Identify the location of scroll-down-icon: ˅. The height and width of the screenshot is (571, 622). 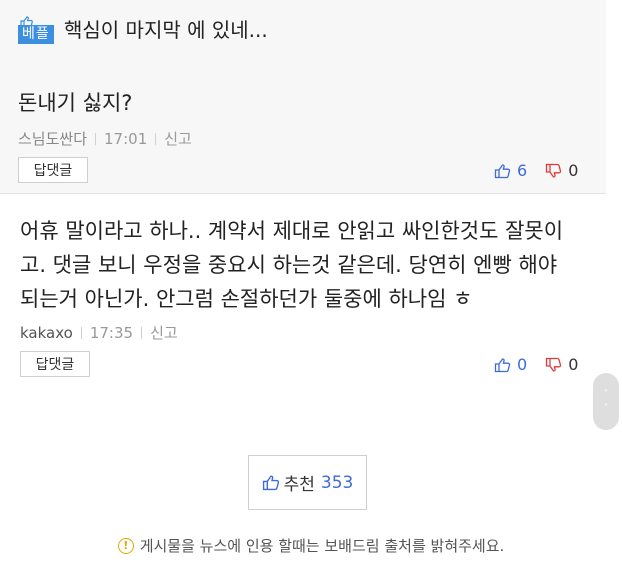
(606, 409).